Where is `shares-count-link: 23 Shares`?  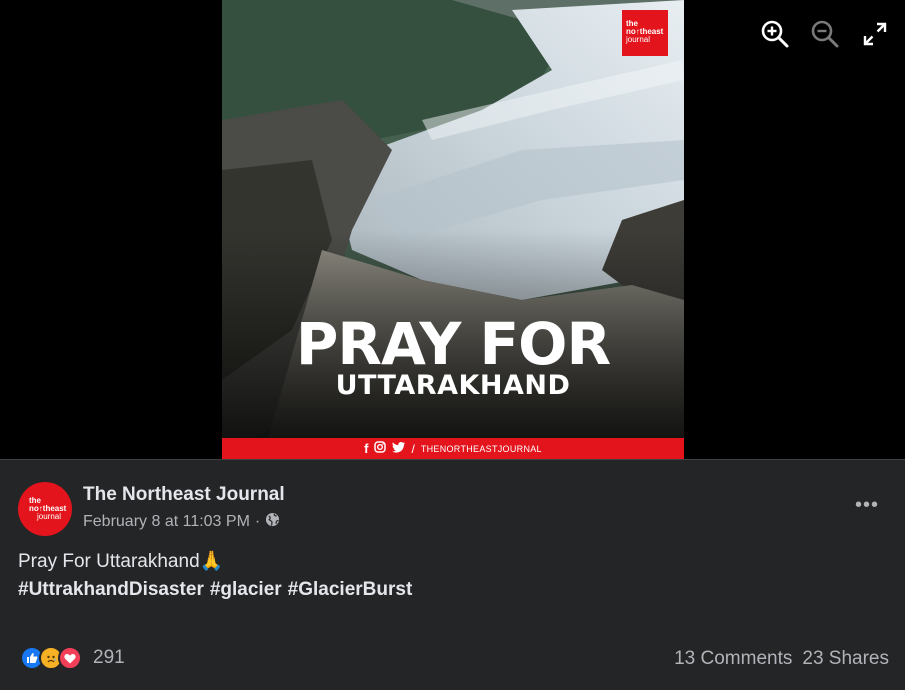
shares-count-link: 23 Shares is located at coordinates (845, 659).